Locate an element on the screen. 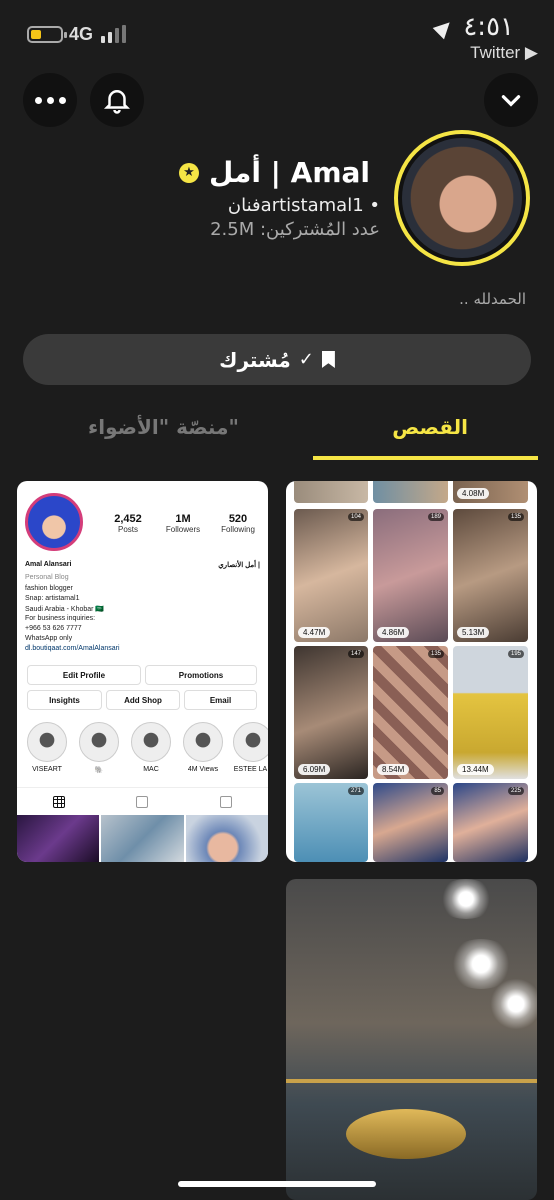 The image size is (554, 1200). avatar-image is located at coordinates (462, 198).